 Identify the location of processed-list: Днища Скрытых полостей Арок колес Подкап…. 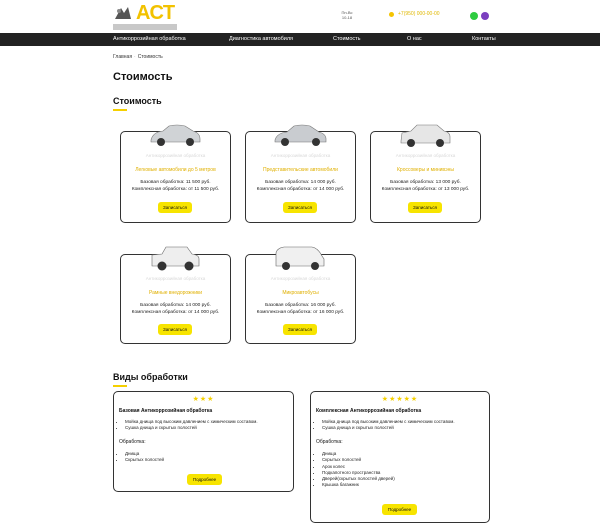
(358, 470).